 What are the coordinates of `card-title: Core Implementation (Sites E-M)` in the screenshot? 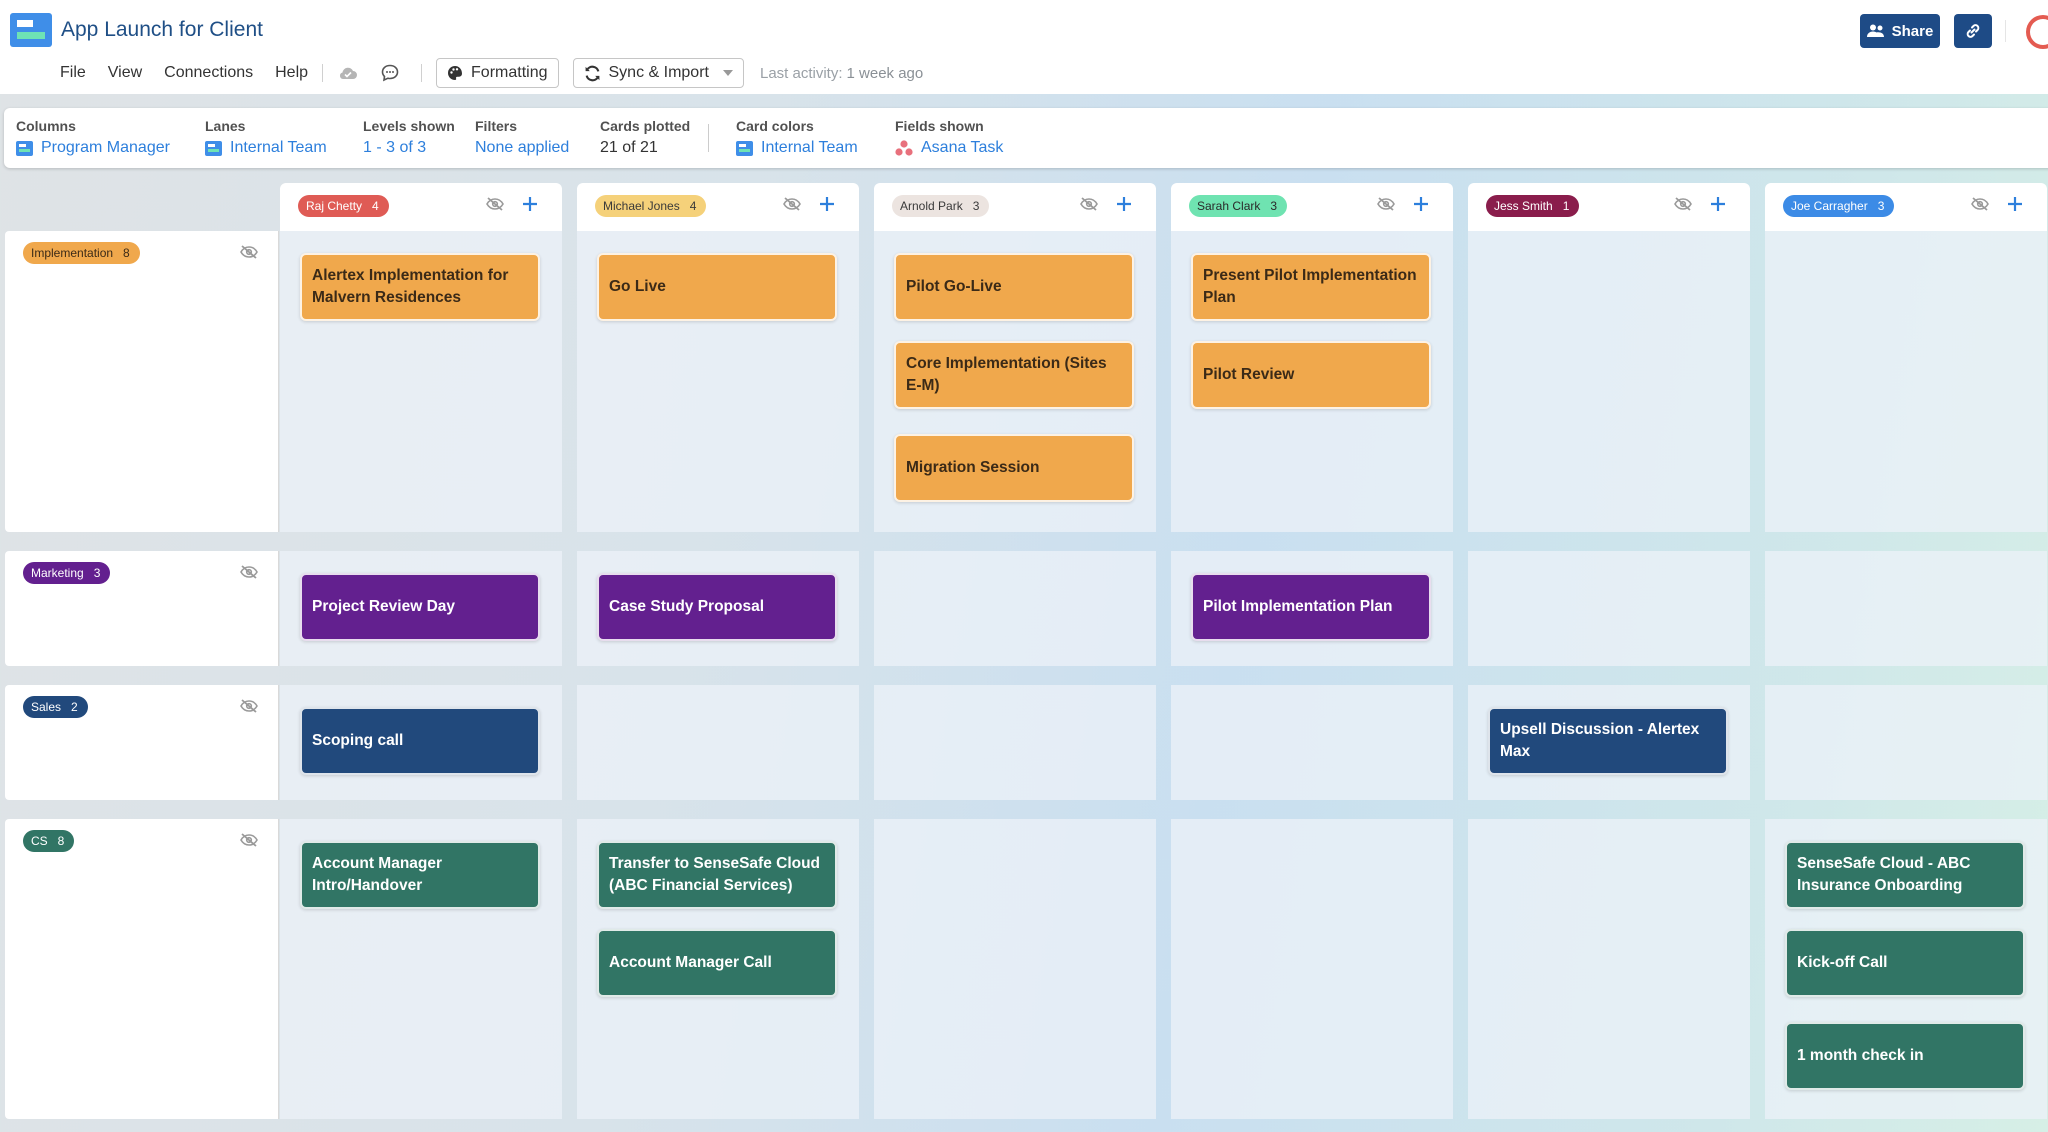 It's located at (1006, 374).